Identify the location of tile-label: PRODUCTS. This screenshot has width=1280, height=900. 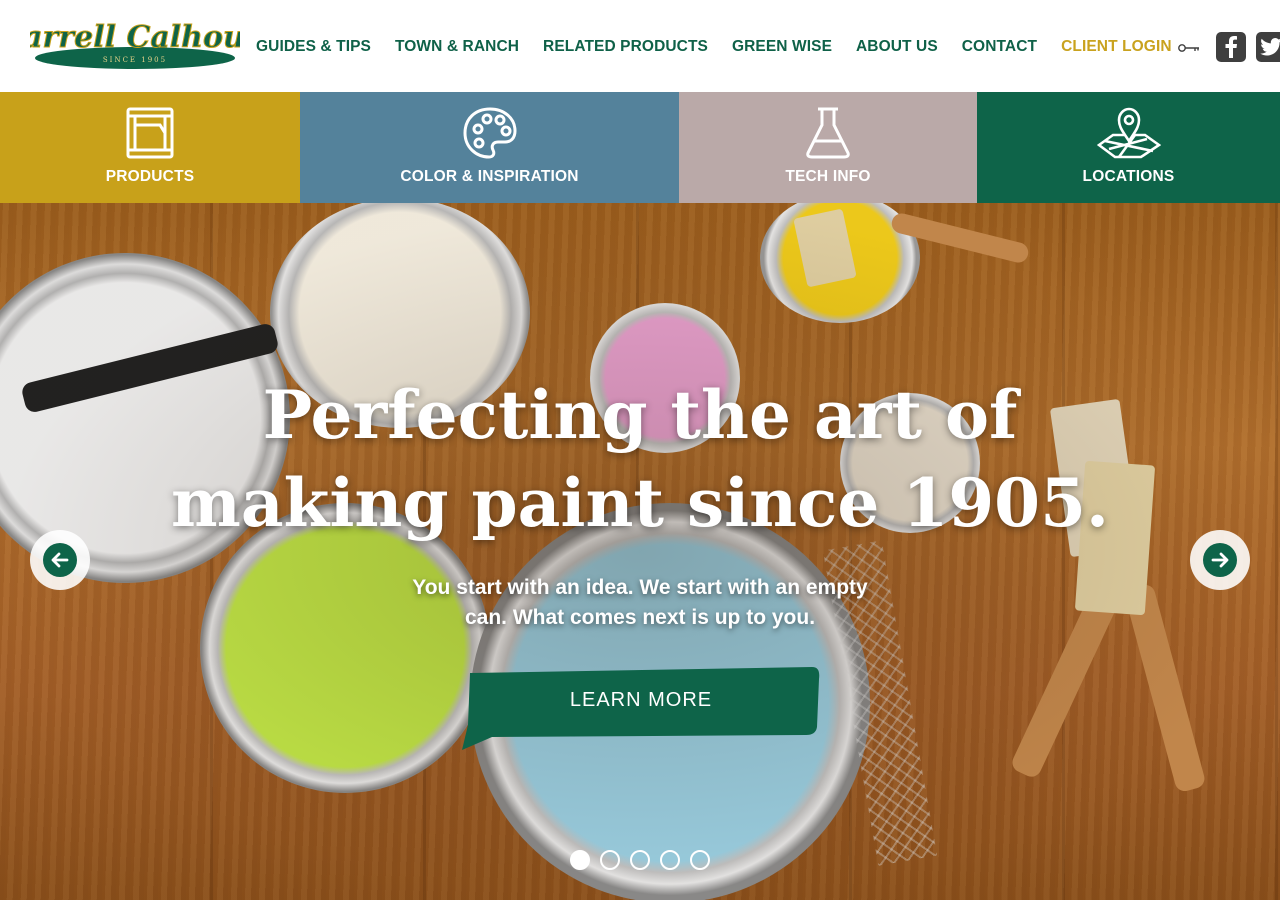
(150, 176).